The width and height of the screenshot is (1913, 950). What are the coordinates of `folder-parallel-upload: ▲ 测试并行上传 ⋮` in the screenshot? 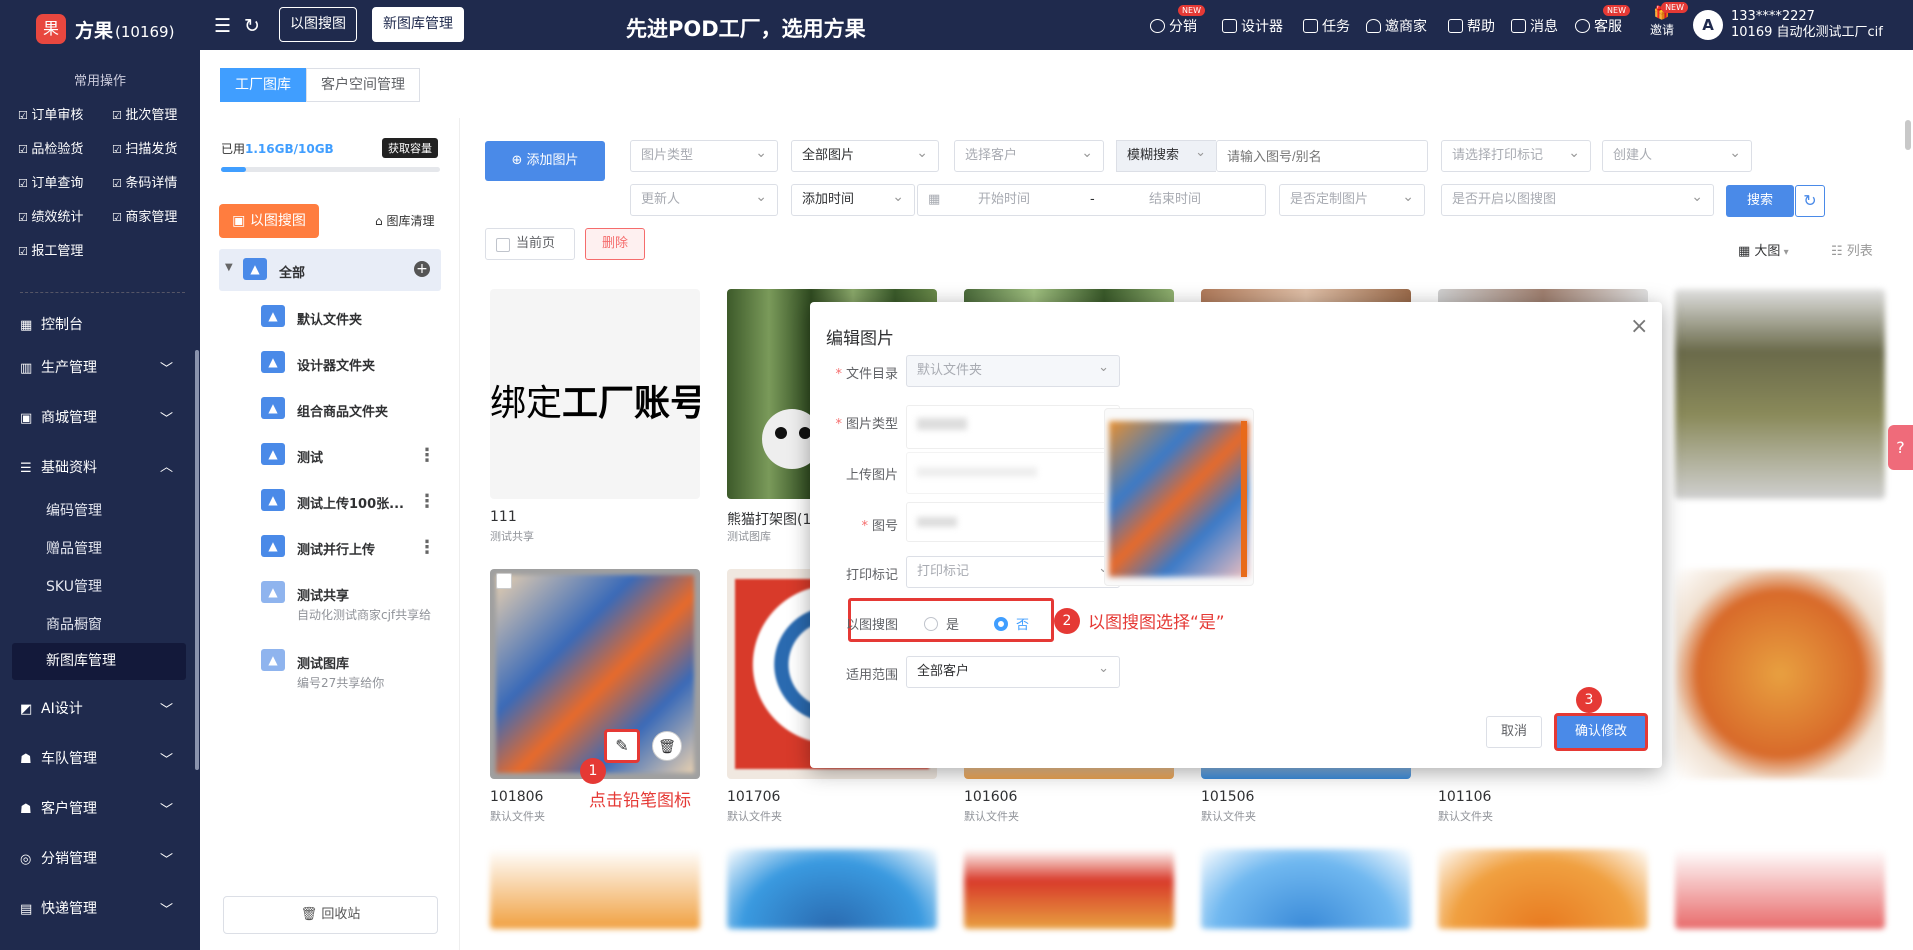 It's located at (330, 547).